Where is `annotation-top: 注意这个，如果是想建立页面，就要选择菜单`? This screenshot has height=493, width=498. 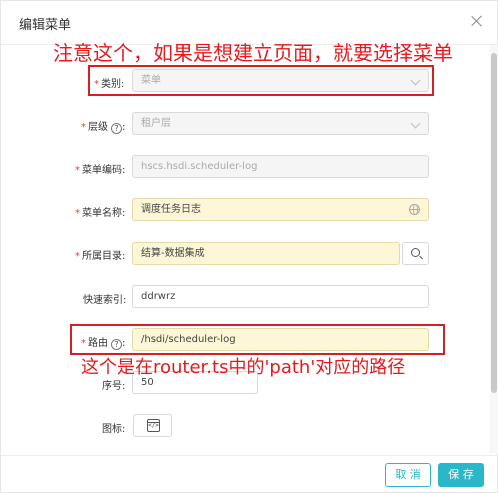
annotation-top: 注意这个，如果是想建立页面，就要选择菜单 is located at coordinates (253, 53).